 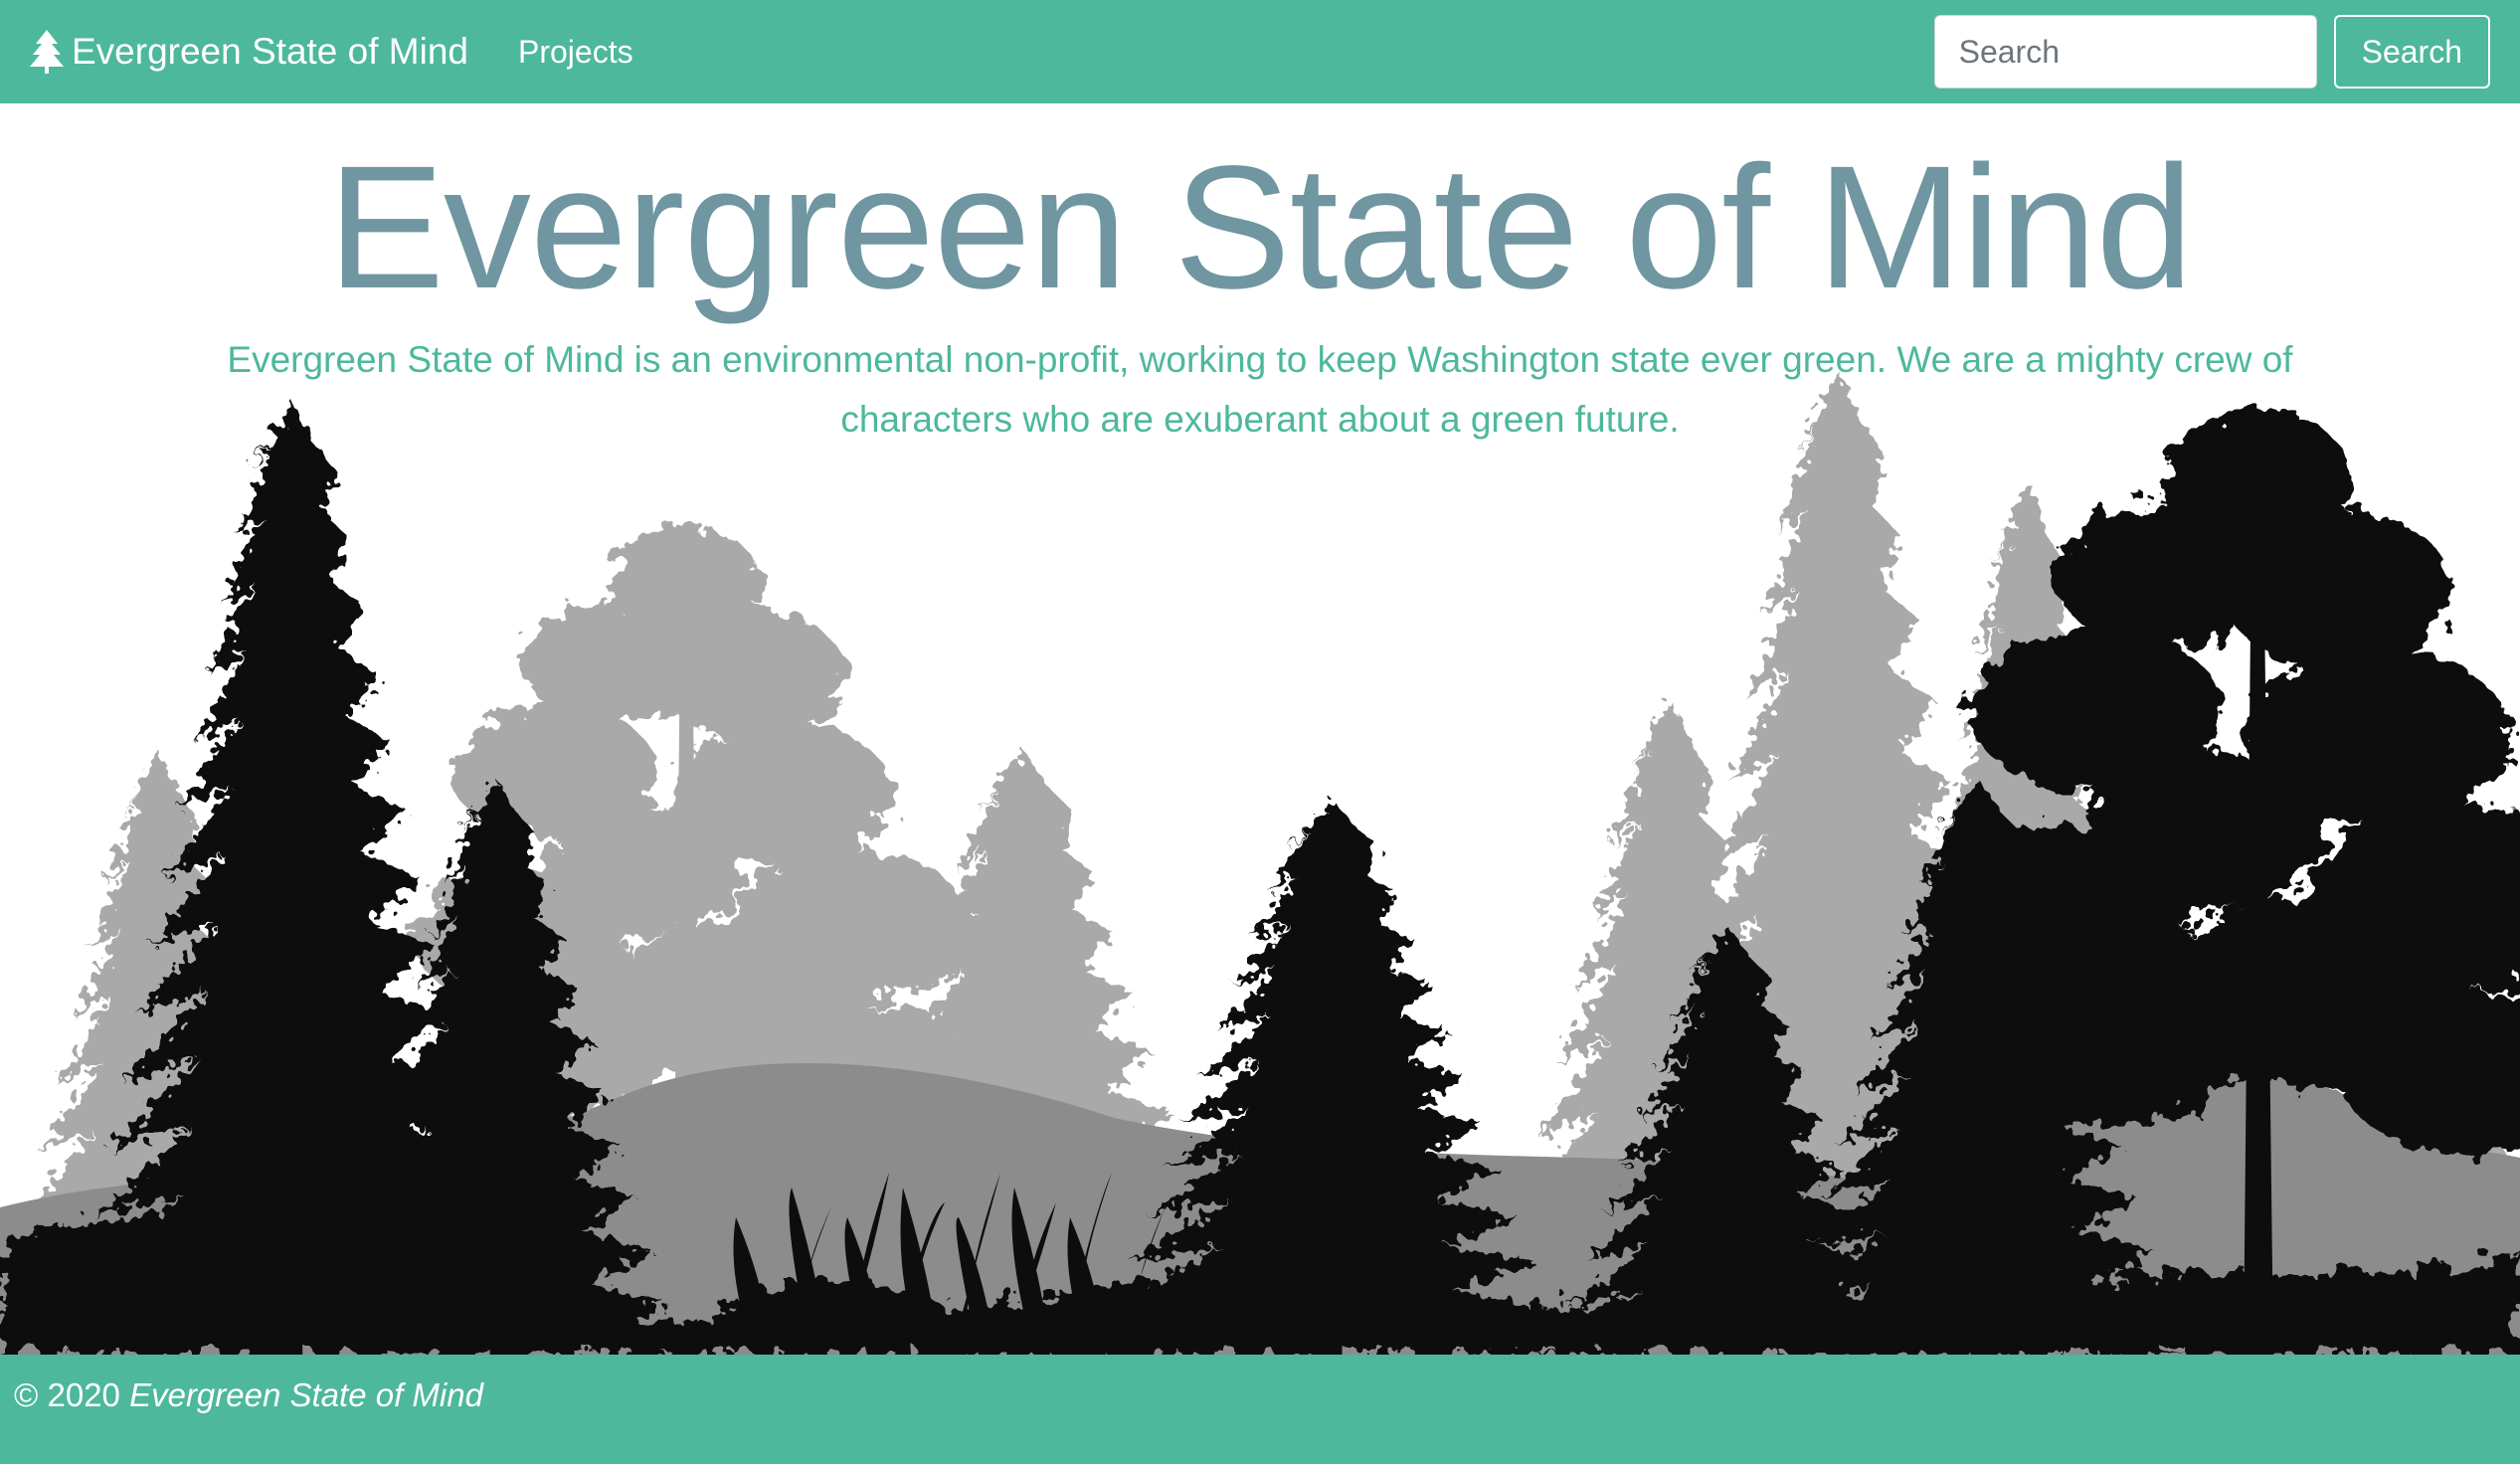 I want to click on search-button: Search, so click(x=2411, y=52).